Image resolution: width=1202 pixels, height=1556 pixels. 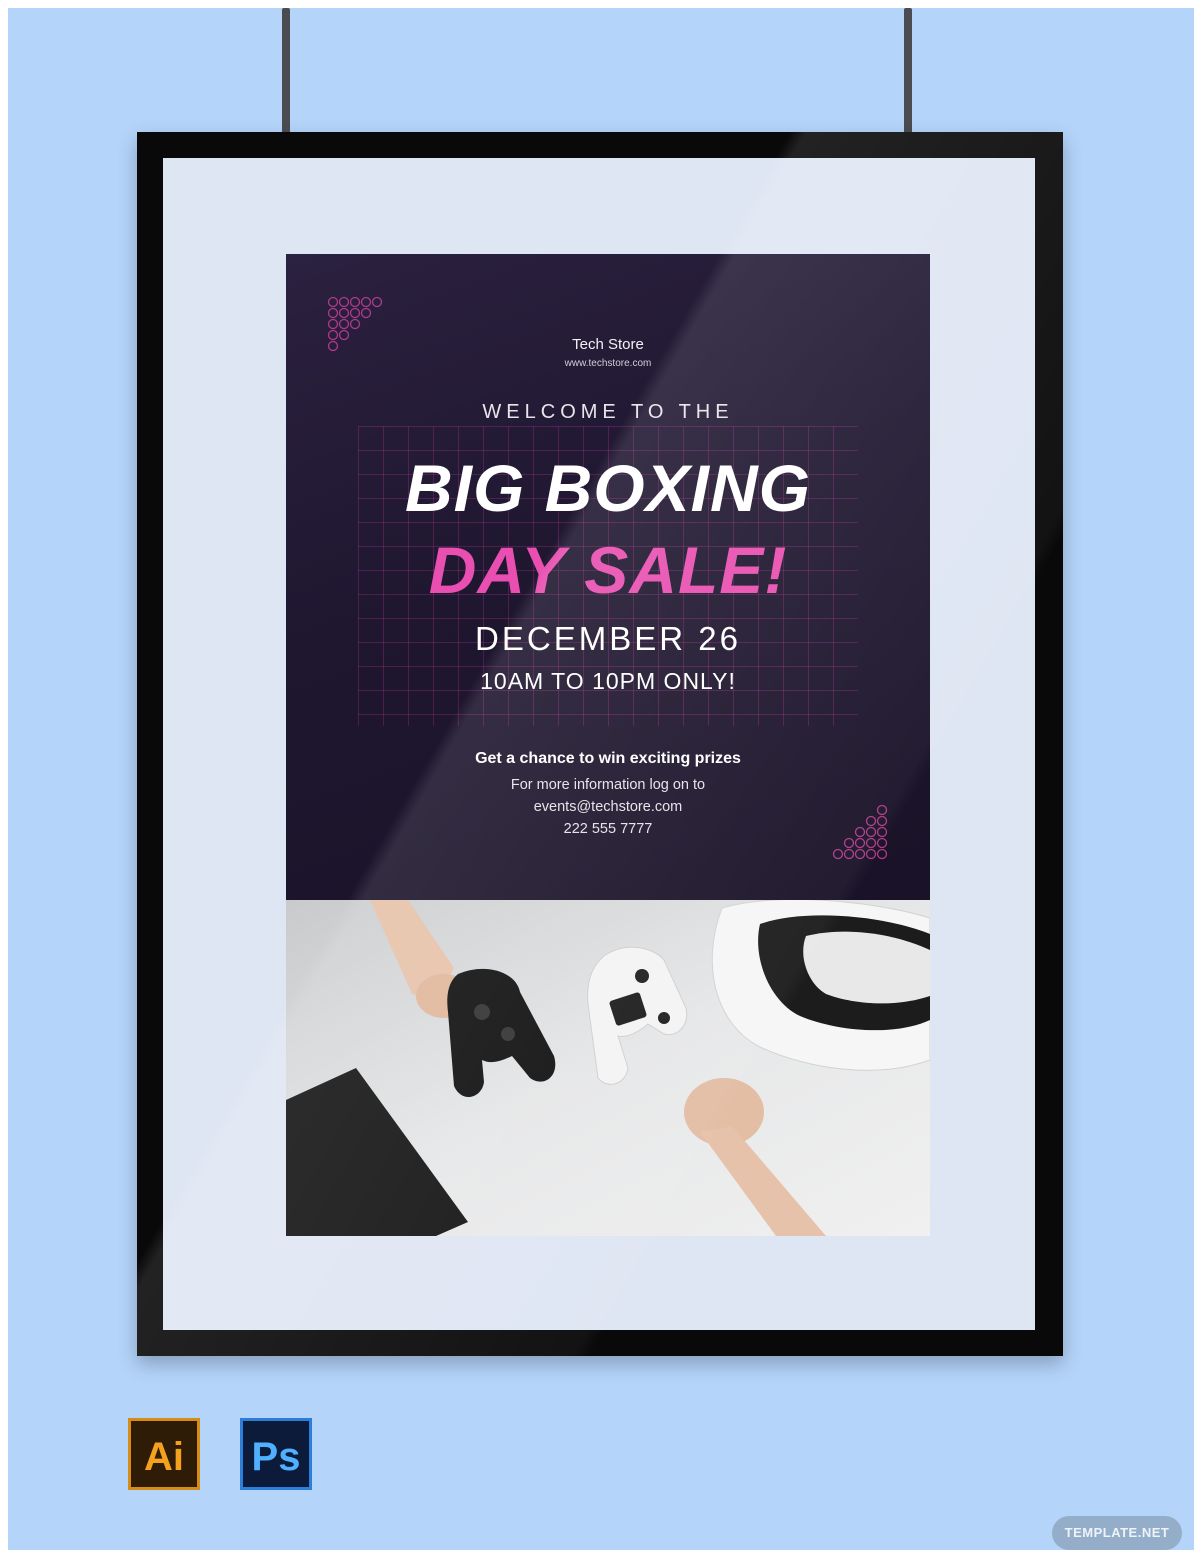 I want to click on event-time: 10AM TO 10PM ONLY!, so click(x=608, y=681).